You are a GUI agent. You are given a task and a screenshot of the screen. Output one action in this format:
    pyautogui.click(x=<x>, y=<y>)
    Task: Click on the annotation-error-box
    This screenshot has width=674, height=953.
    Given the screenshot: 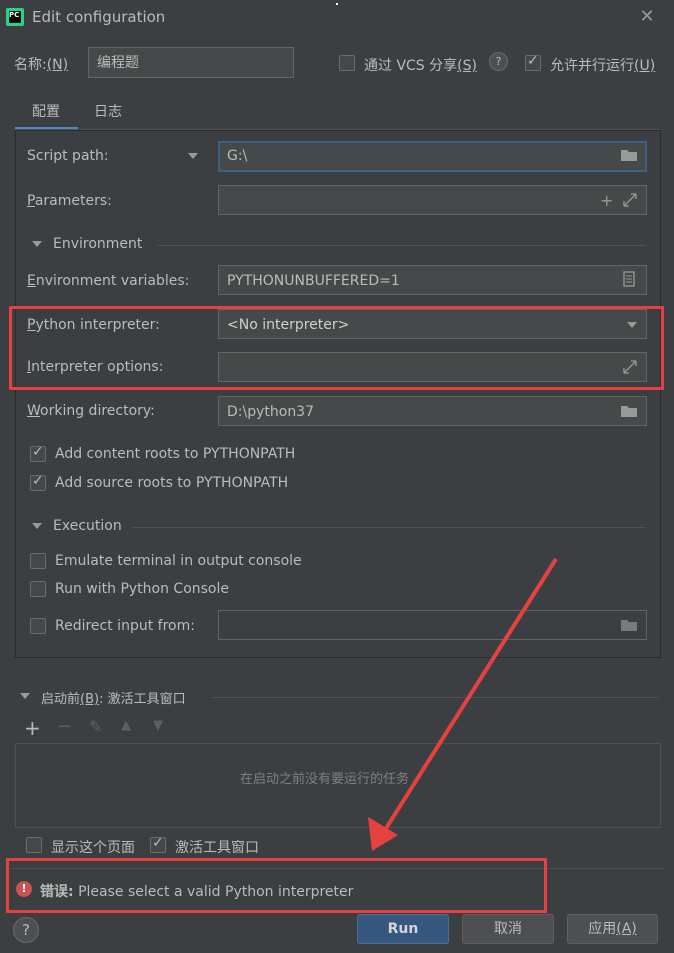 What is the action you would take?
    pyautogui.click(x=276, y=885)
    